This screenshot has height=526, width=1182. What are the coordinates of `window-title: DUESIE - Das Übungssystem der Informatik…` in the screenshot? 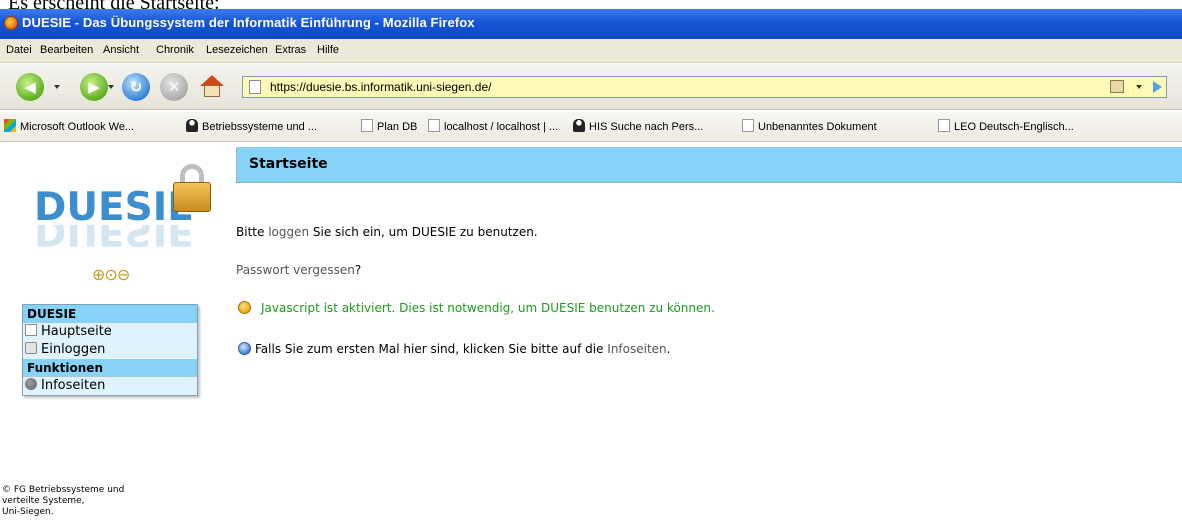 It's located at (248, 22).